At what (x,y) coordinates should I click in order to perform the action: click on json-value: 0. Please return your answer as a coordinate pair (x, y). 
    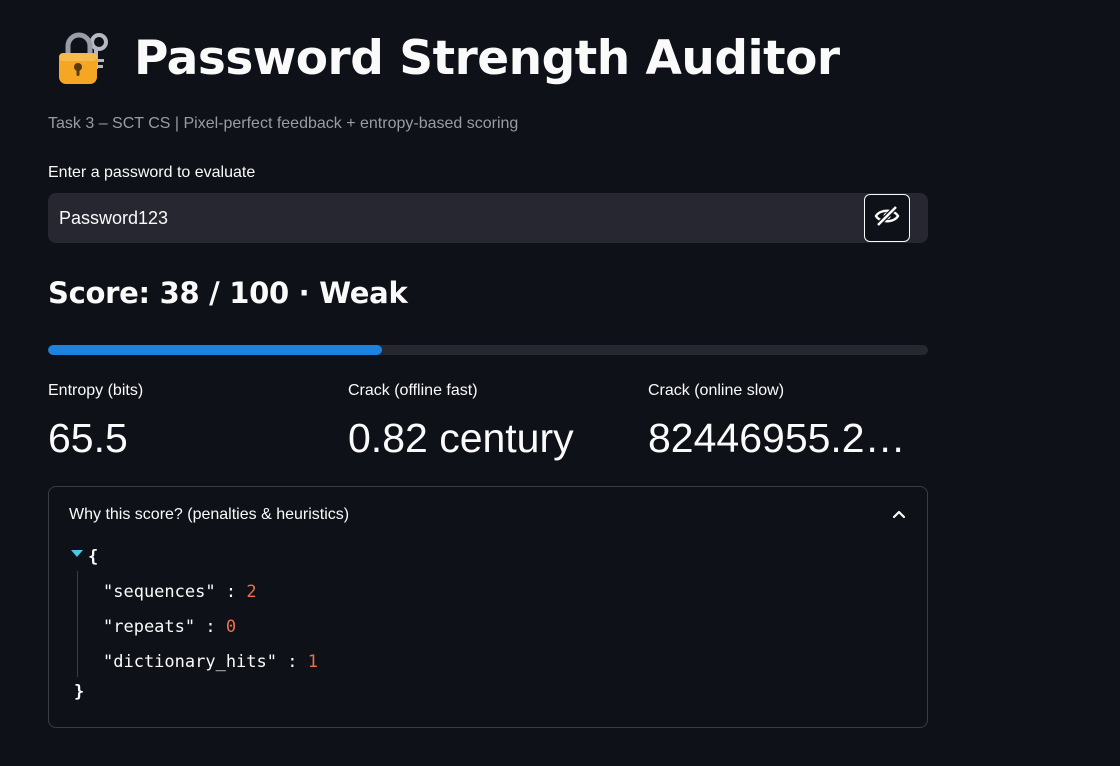
    Looking at the image, I should click on (231, 627).